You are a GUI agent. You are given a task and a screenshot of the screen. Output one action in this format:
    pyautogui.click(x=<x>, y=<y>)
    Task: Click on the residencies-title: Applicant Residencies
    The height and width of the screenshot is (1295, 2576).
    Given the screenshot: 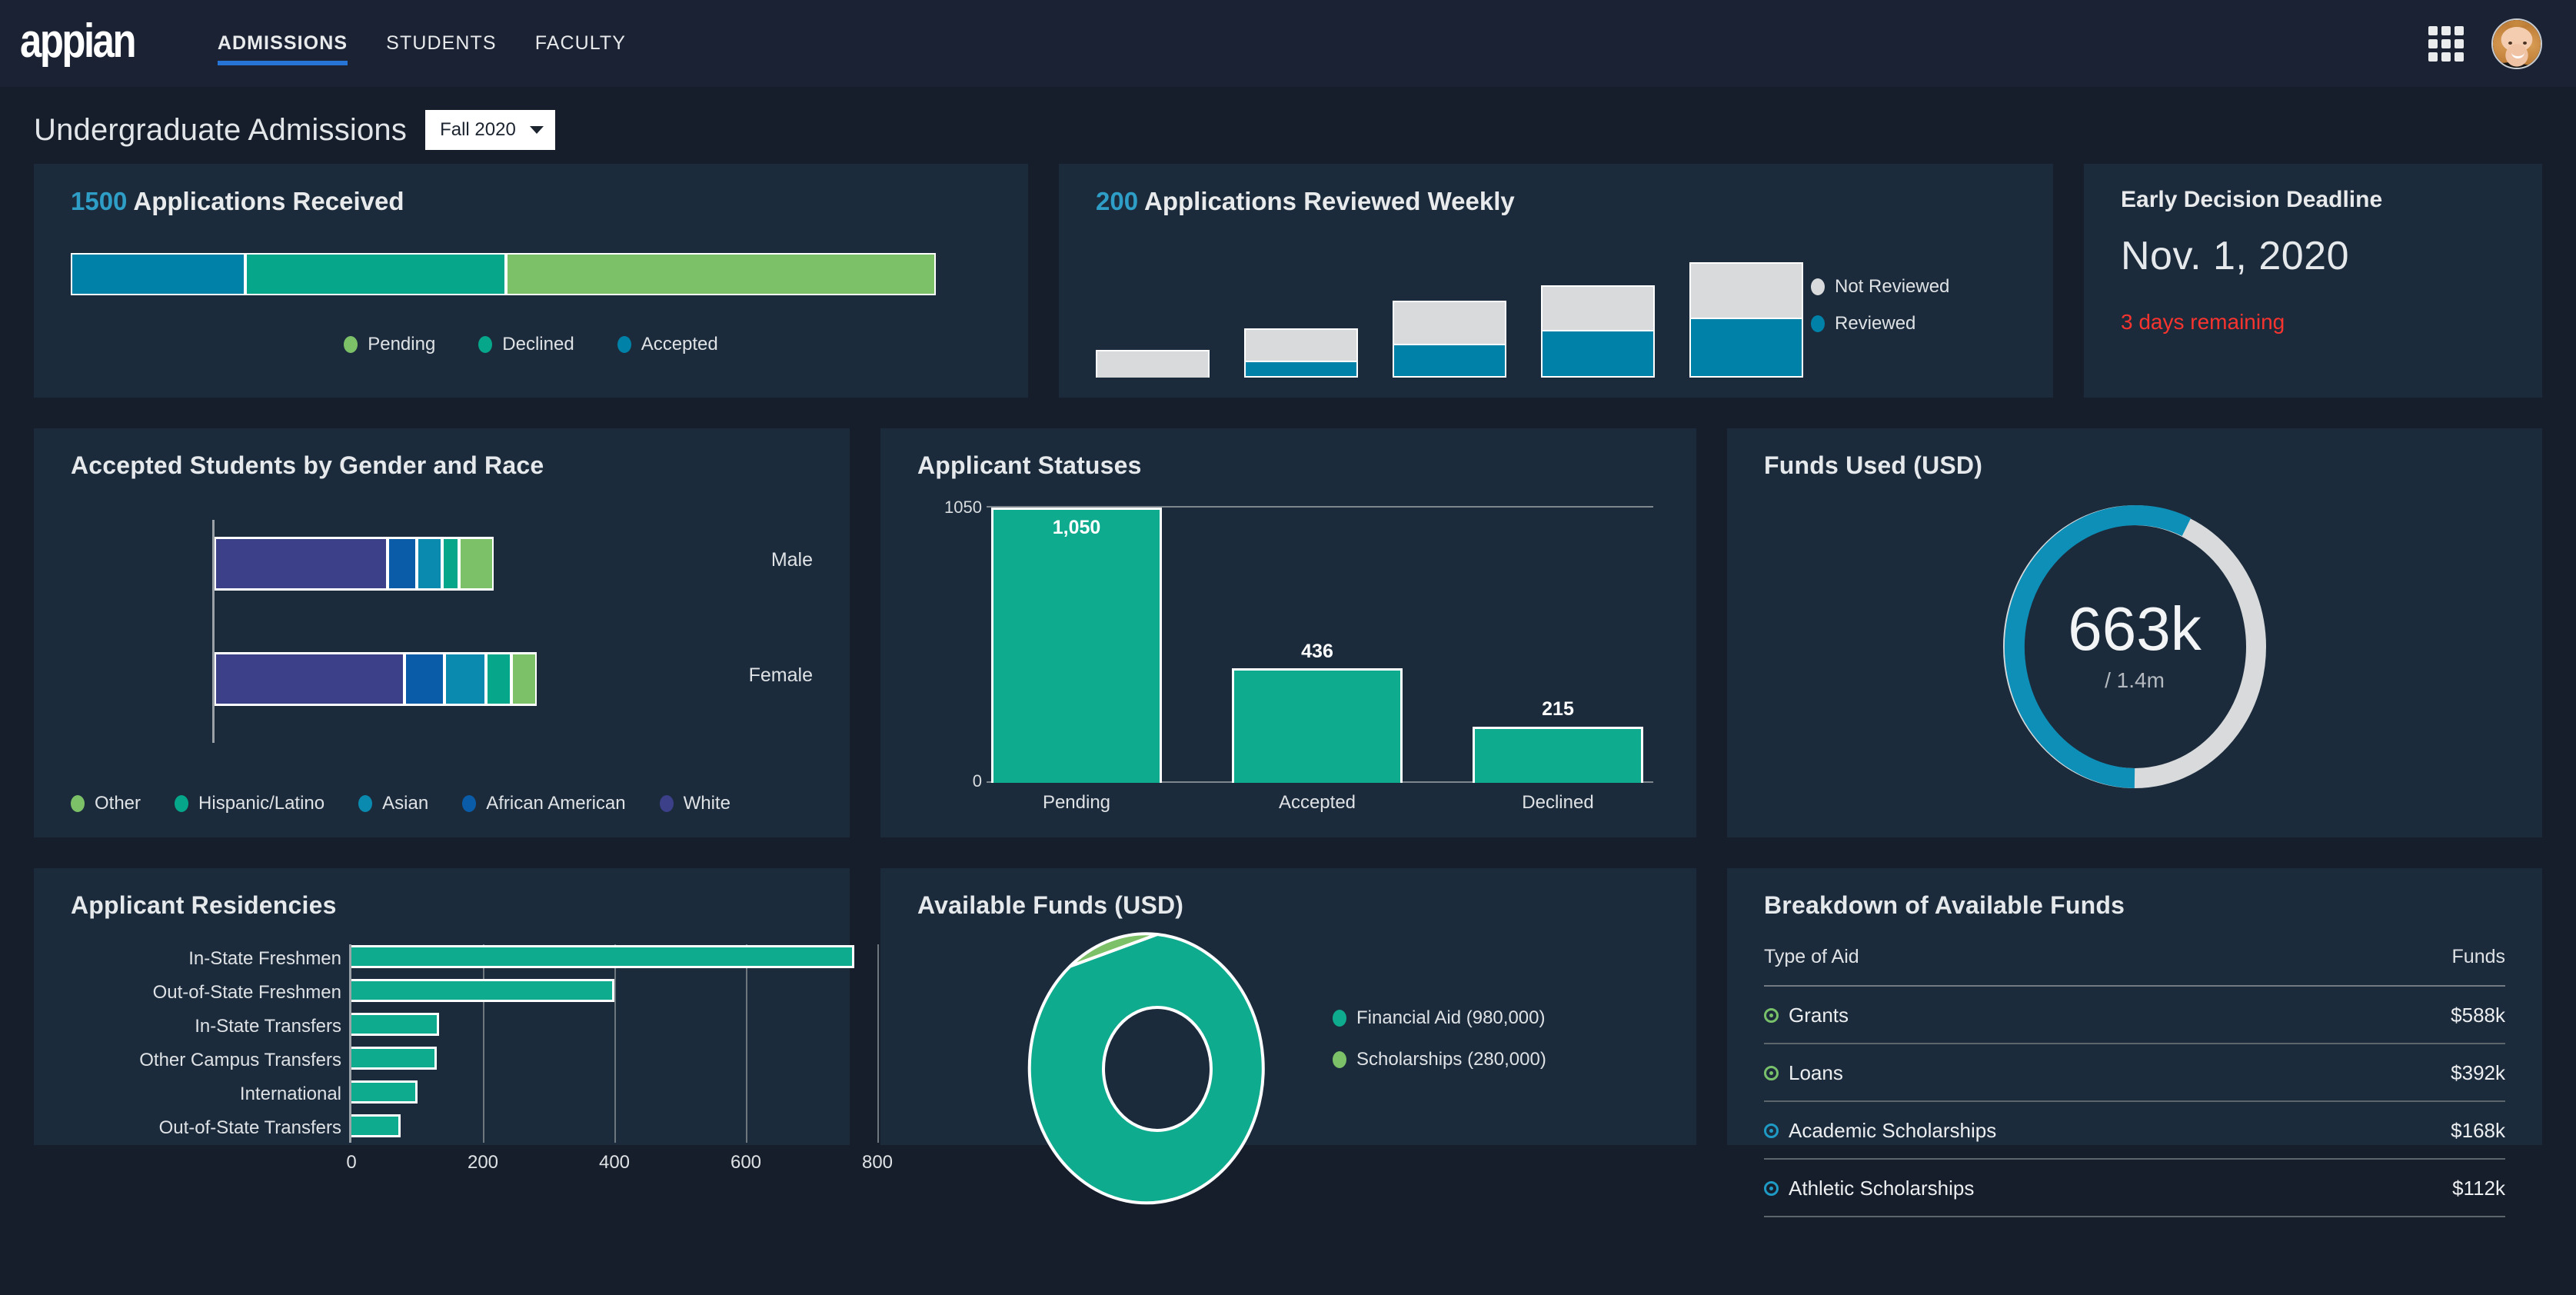 What is the action you would take?
    pyautogui.click(x=204, y=905)
    